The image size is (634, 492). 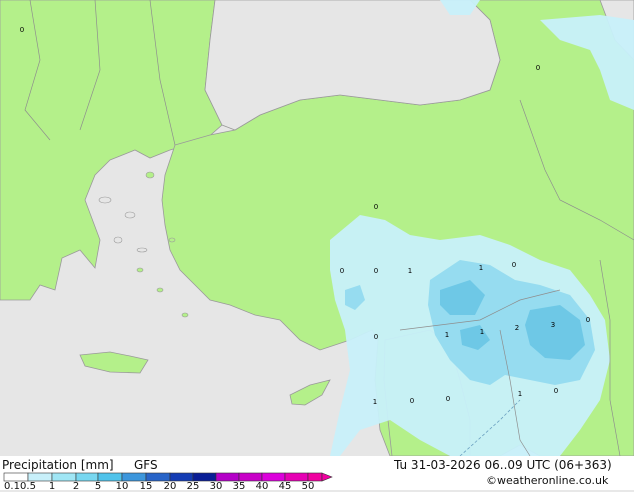 I want to click on legend-tick-label: 20, so click(x=170, y=486).